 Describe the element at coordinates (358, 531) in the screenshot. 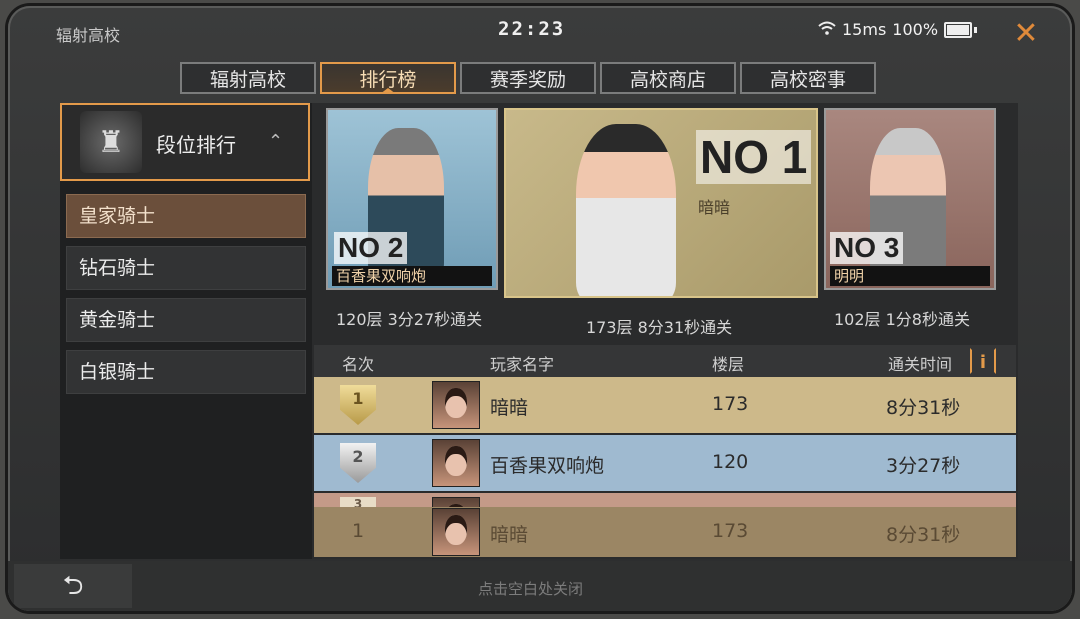

I see `my-rank: 1` at that location.